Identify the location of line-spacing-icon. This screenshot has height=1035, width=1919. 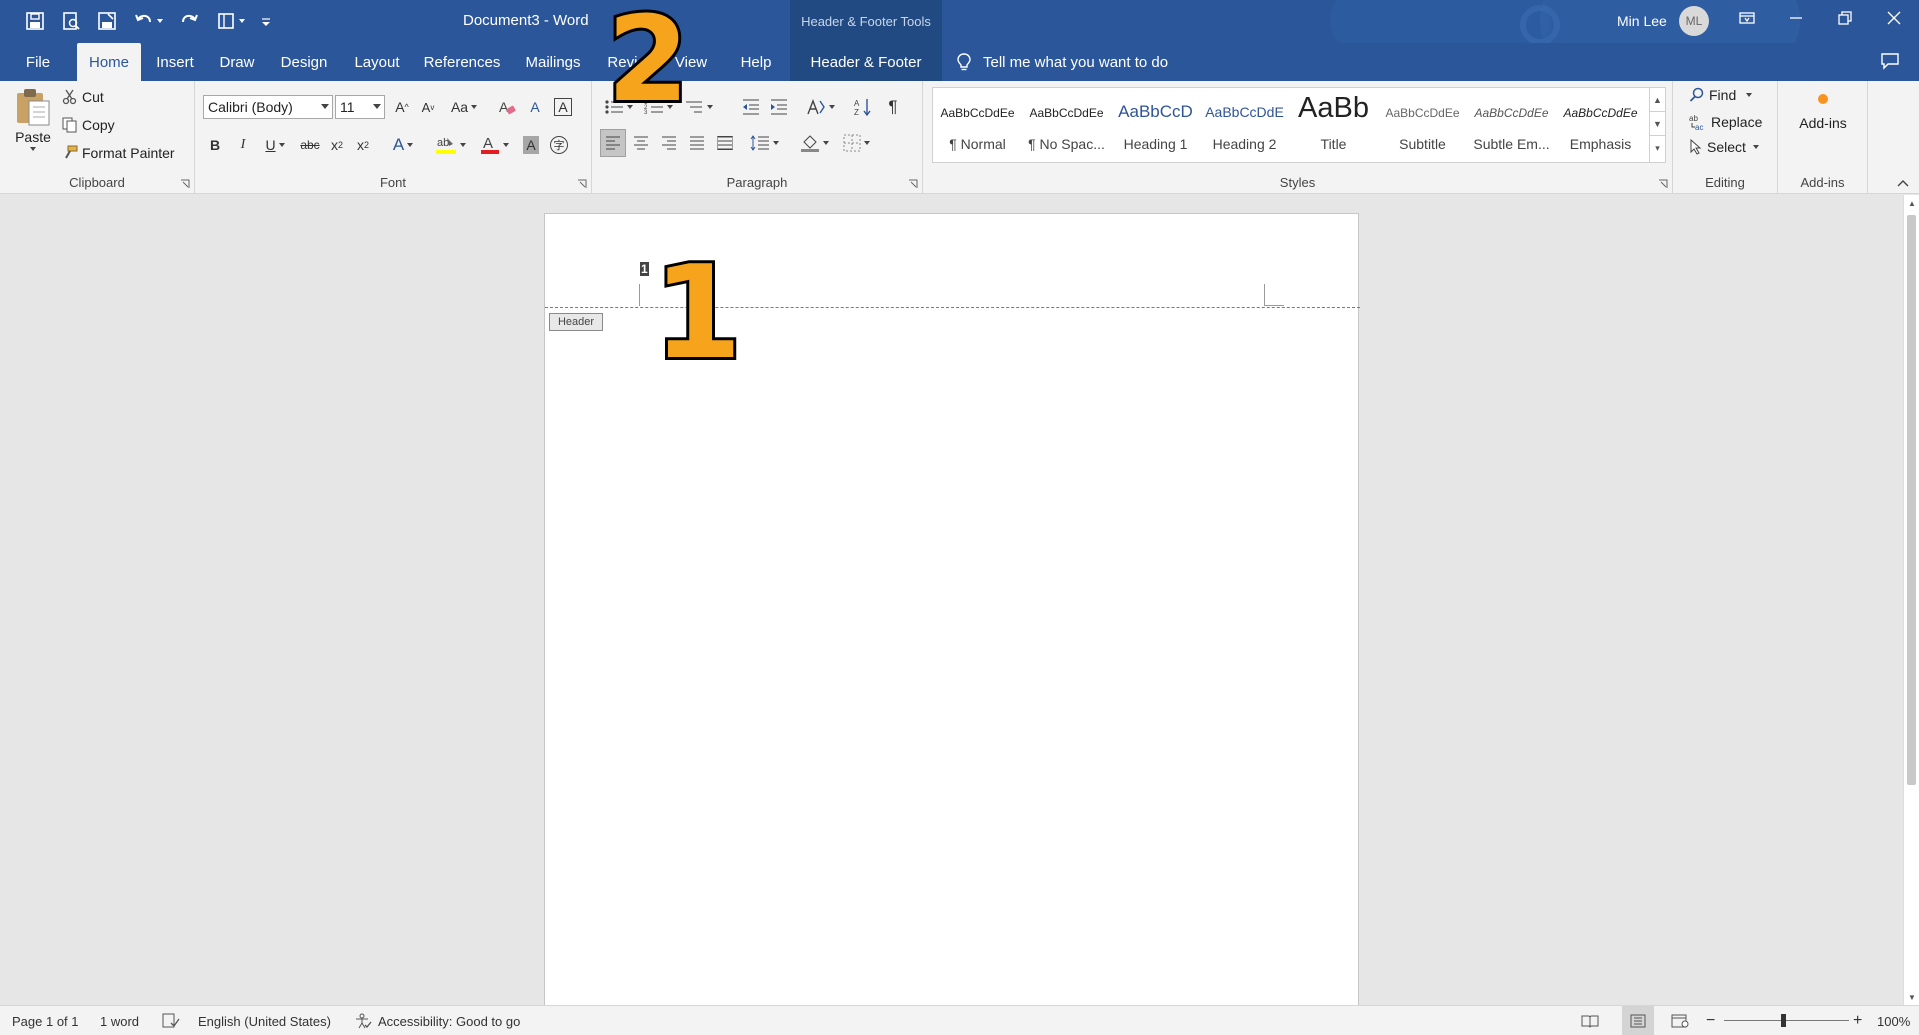
(764, 143).